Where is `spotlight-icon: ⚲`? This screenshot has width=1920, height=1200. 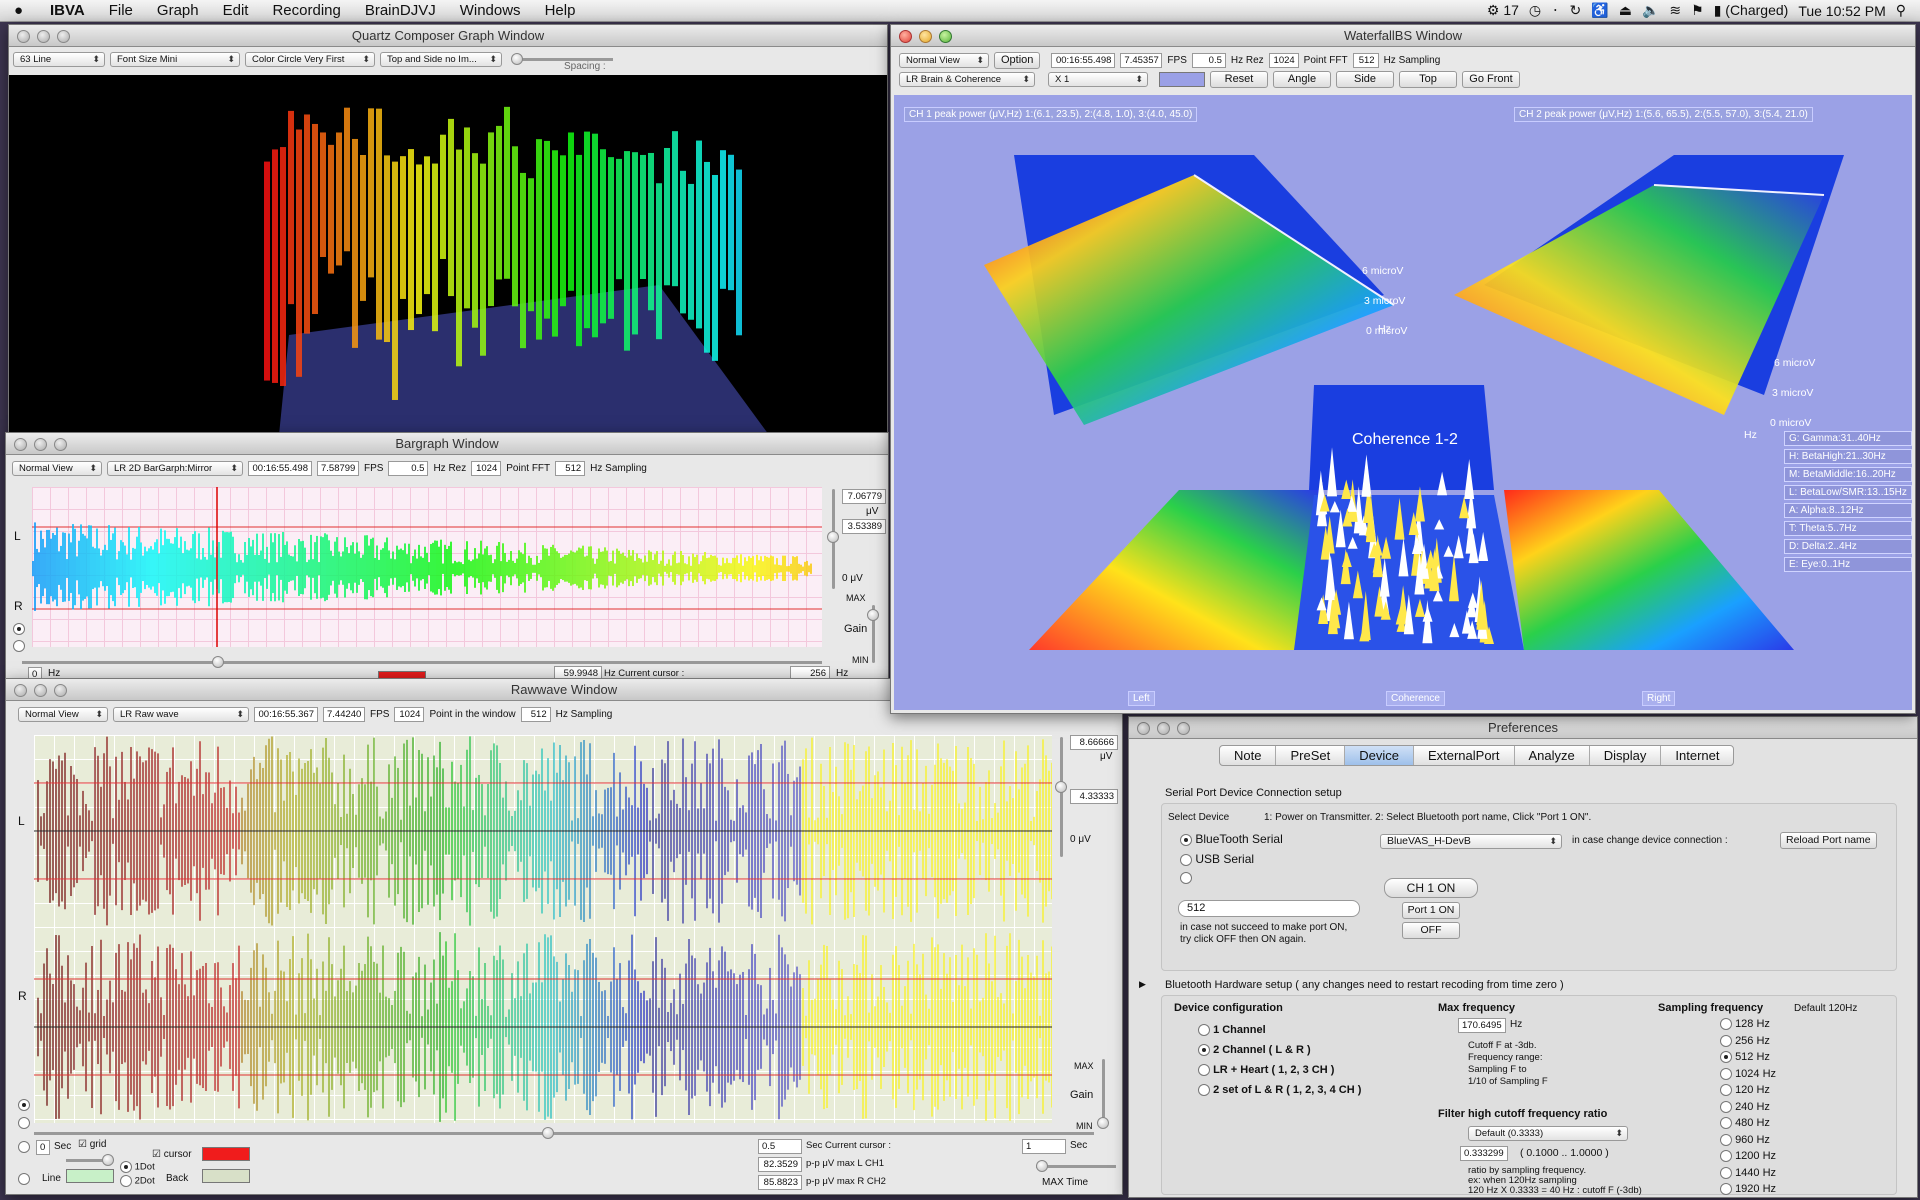 spotlight-icon: ⚲ is located at coordinates (1901, 10).